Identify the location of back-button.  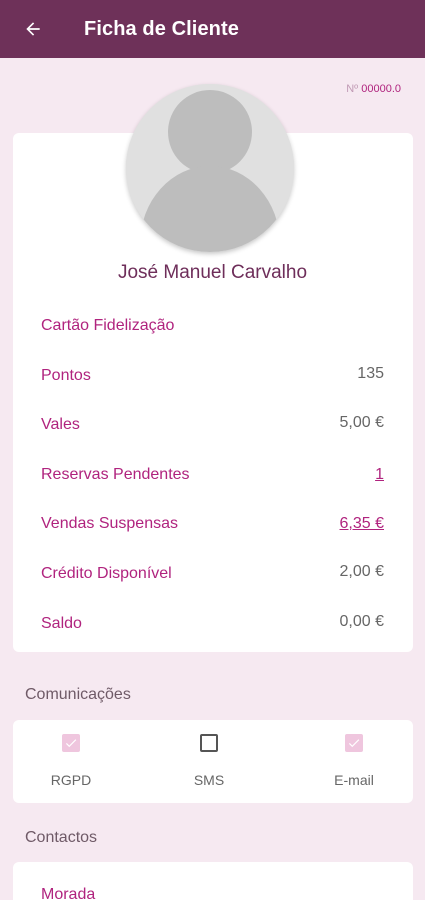
(33, 29).